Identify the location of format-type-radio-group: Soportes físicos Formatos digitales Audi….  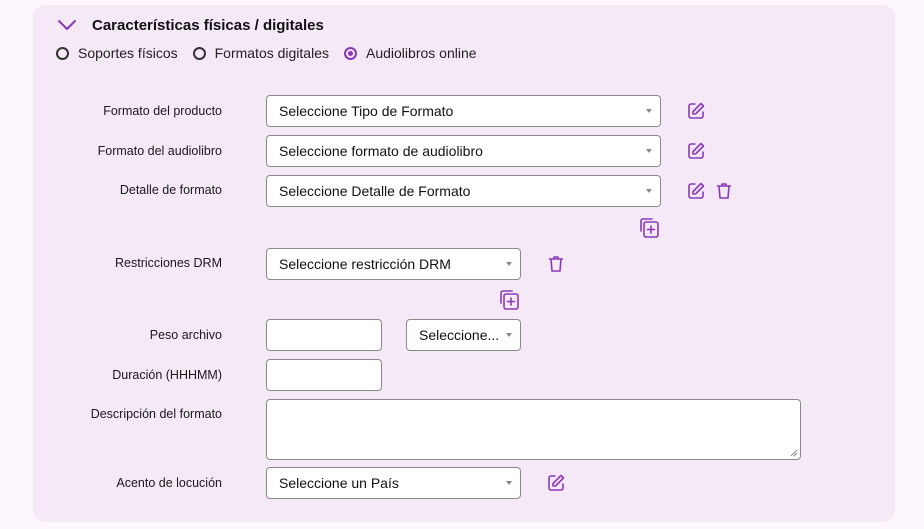
(274, 53).